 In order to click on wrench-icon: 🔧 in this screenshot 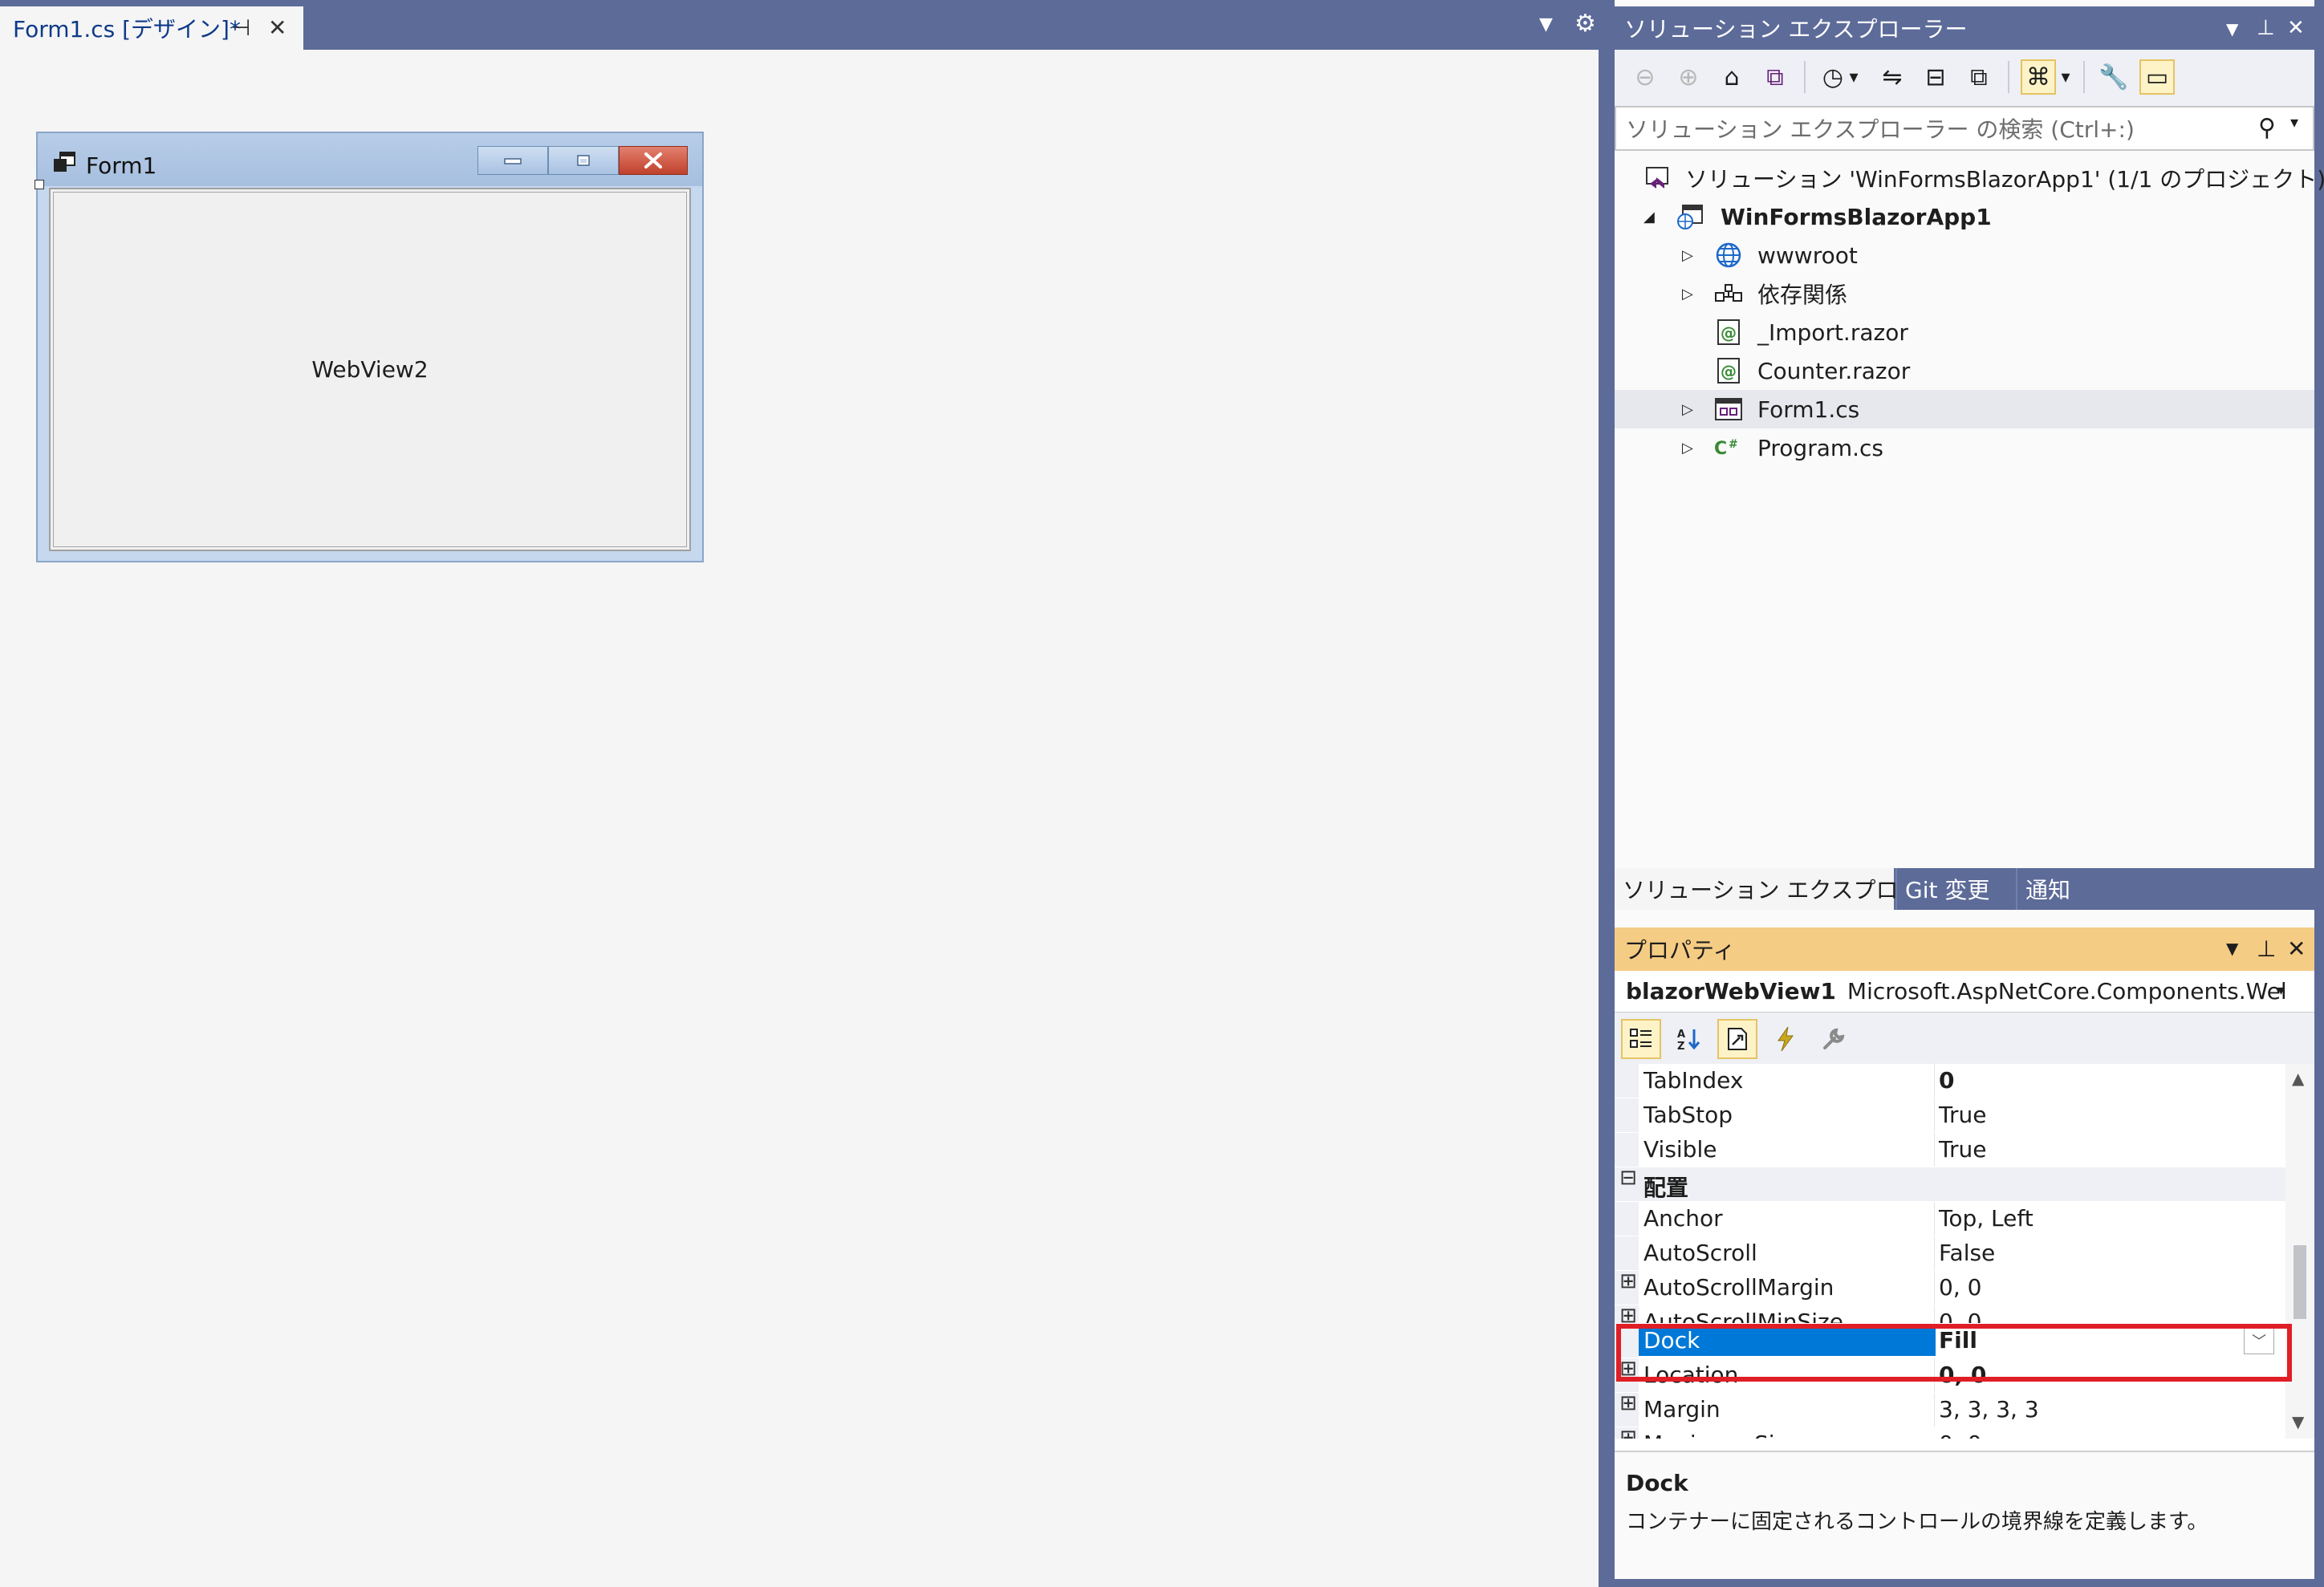, I will do `click(2113, 77)`.